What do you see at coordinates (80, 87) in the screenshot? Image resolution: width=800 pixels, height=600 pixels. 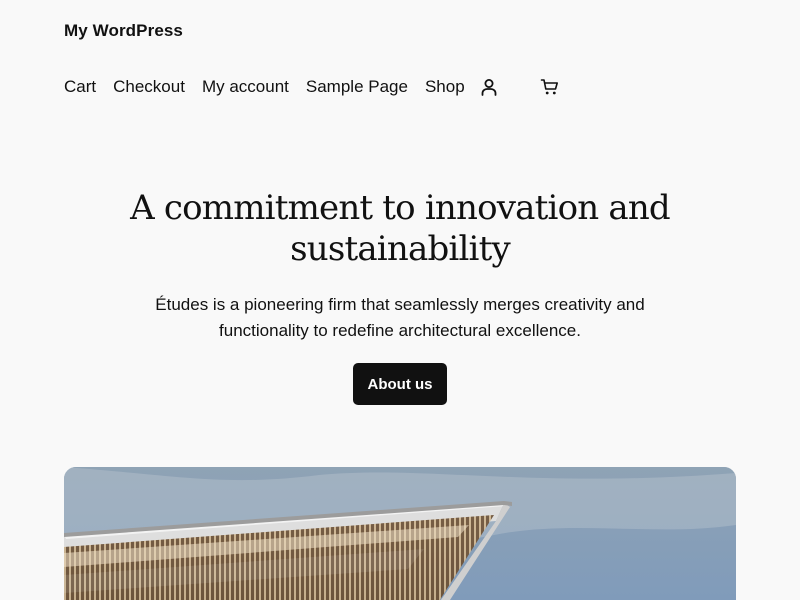 I see `nav-item-cart: Cart` at bounding box center [80, 87].